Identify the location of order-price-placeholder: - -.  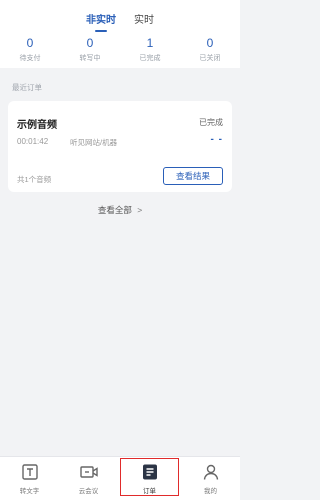
(216, 139).